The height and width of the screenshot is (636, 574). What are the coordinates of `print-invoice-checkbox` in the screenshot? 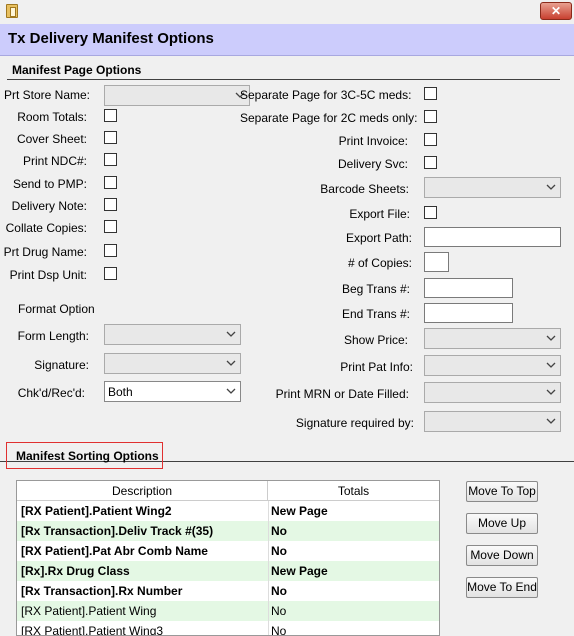 It's located at (430, 139).